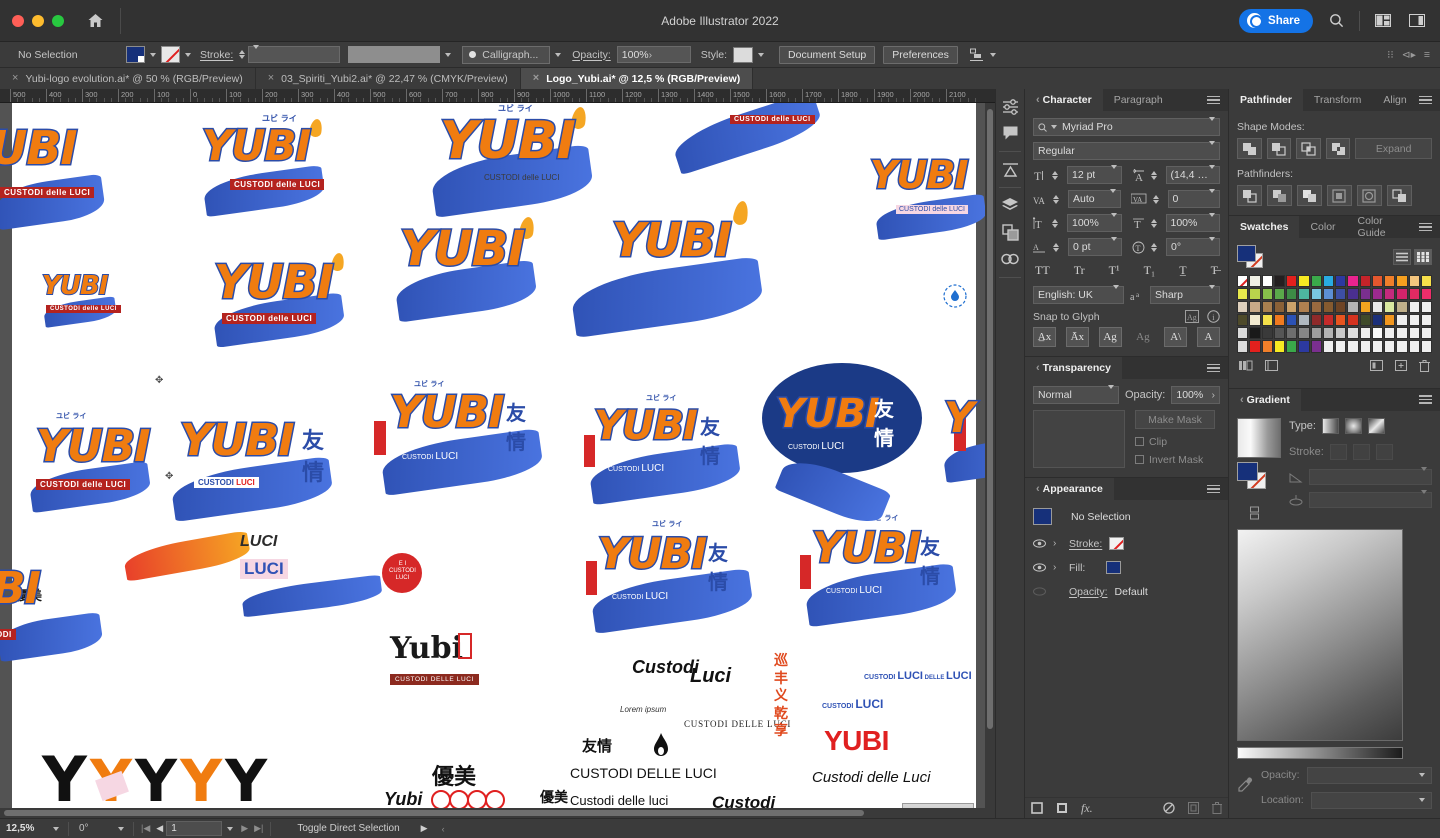 This screenshot has width=1440, height=838. What do you see at coordinates (1055, 223) in the screenshot?
I see `vertical-scale-stepper` at bounding box center [1055, 223].